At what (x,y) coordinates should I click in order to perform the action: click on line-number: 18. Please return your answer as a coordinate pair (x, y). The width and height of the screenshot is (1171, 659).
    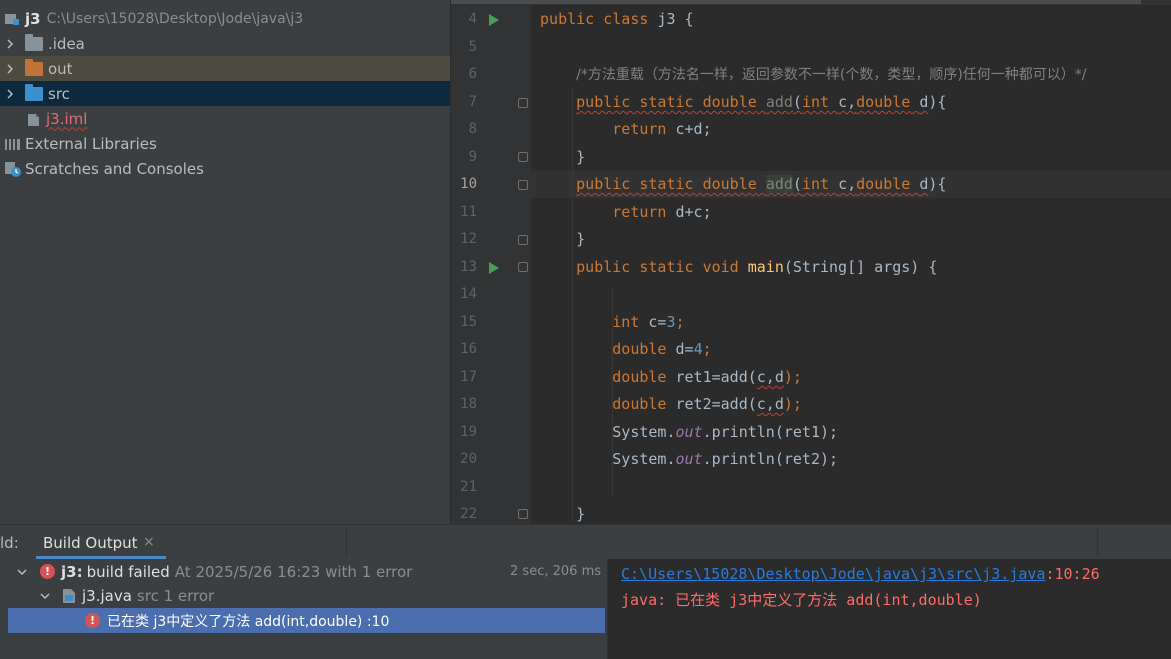
    Looking at the image, I should click on (468, 404).